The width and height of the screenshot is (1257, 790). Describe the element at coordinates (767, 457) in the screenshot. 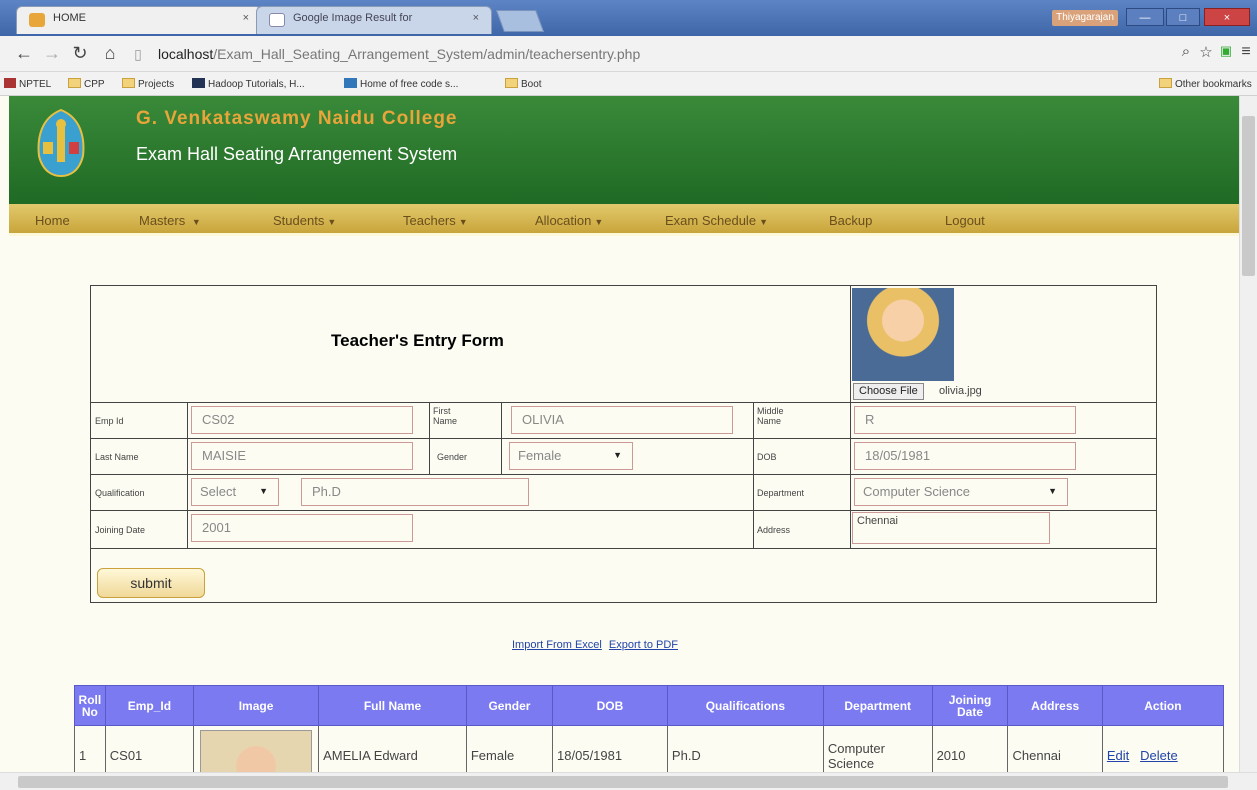

I see `dob-label: DOB` at that location.